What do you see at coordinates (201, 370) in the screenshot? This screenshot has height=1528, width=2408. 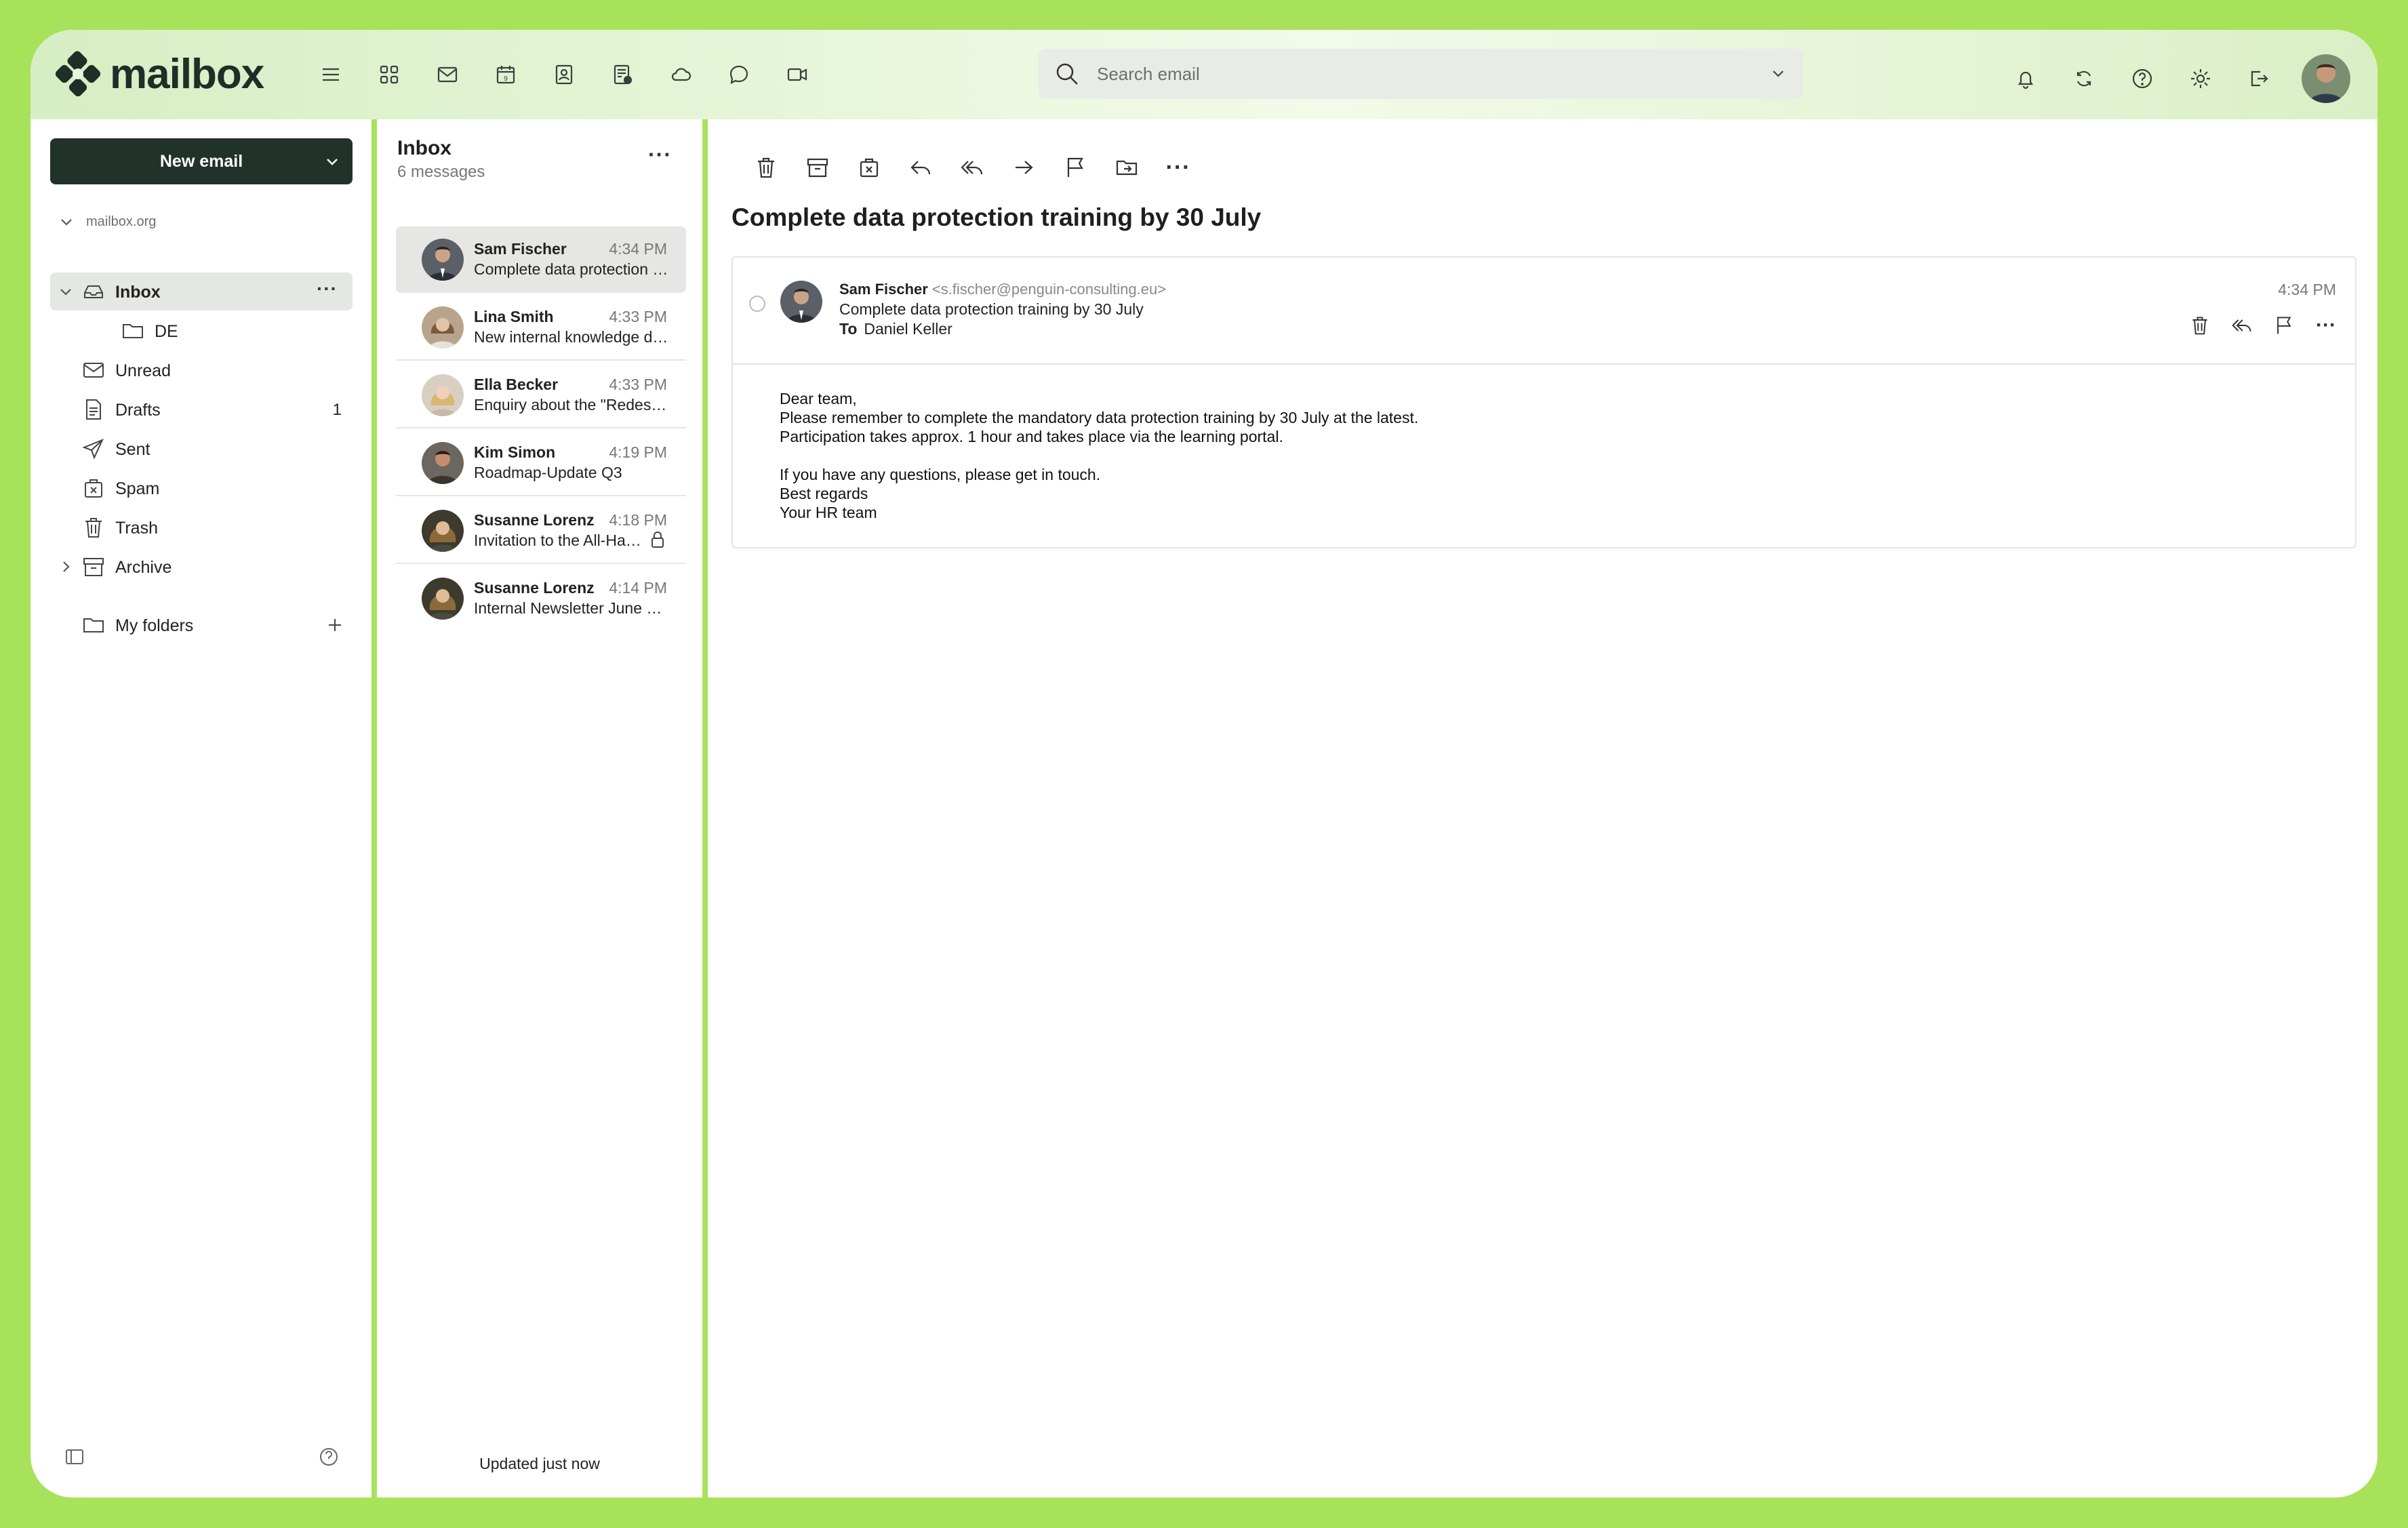 I see `sidebar-item-unread: Unread` at bounding box center [201, 370].